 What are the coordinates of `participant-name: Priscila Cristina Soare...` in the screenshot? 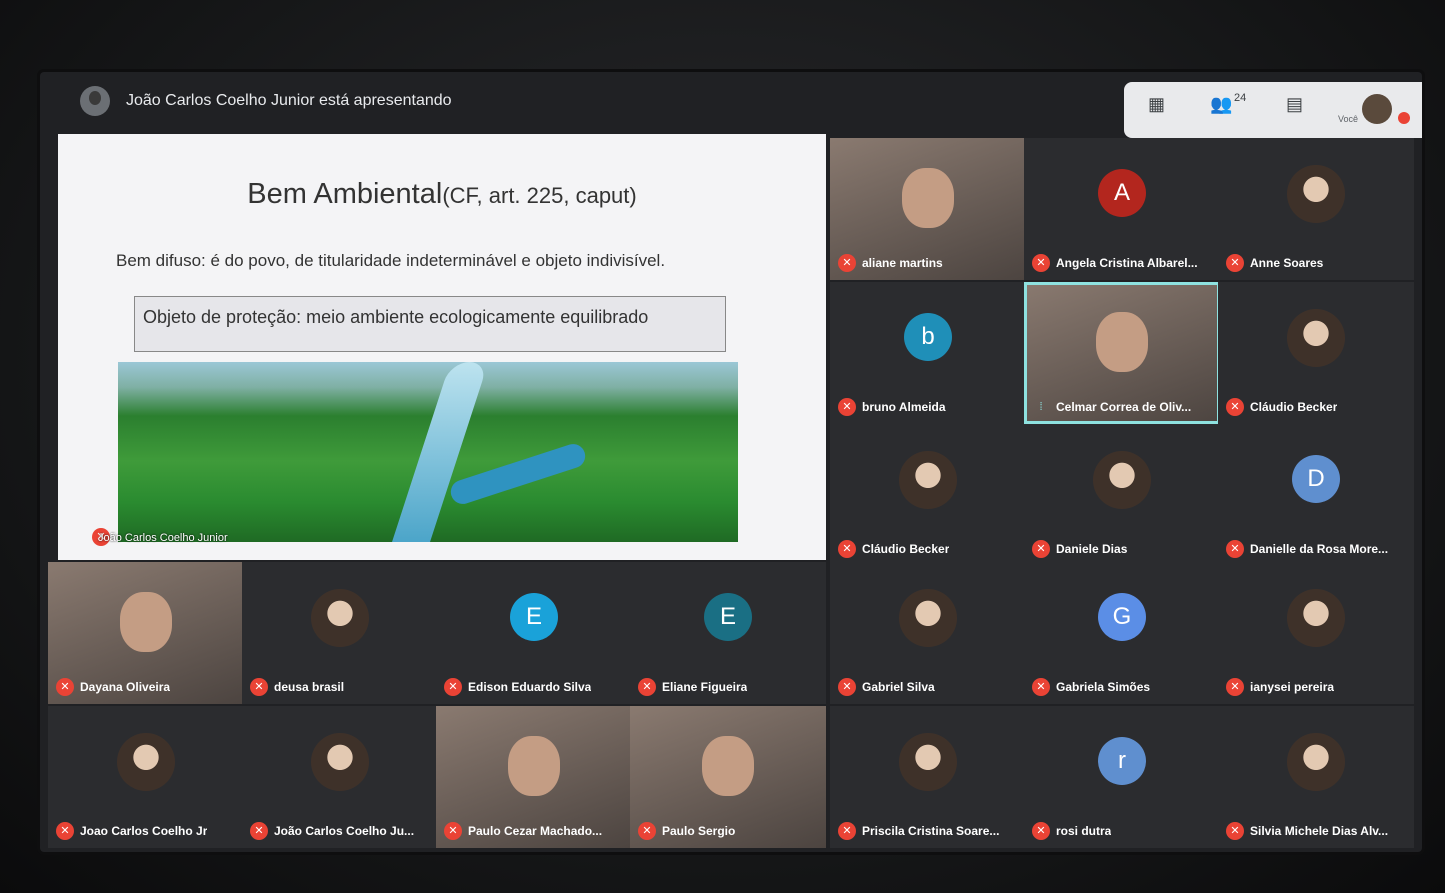 It's located at (931, 831).